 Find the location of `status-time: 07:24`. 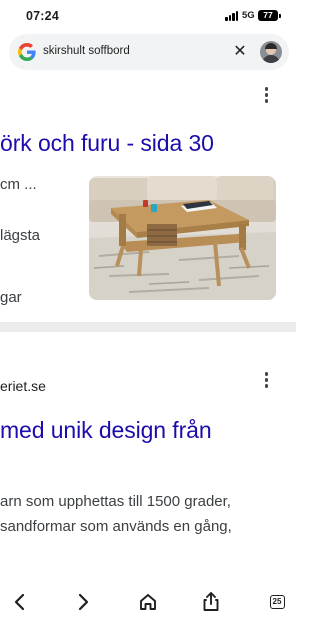

status-time: 07:24 is located at coordinates (42, 16).